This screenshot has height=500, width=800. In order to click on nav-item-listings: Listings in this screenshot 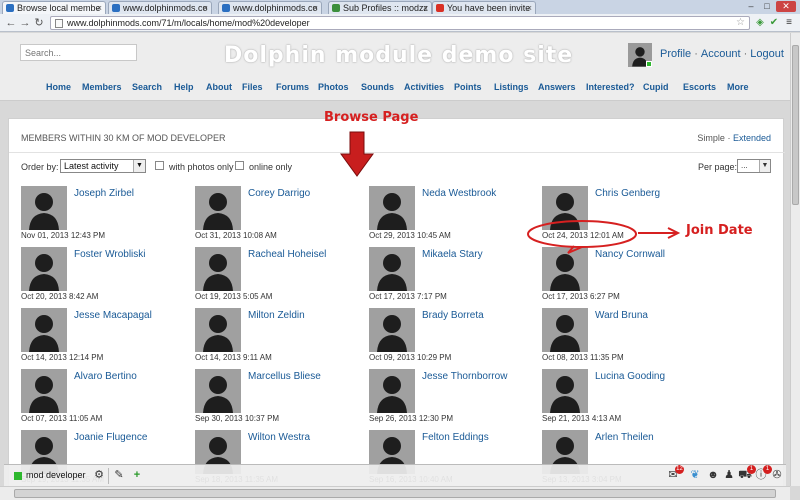, I will do `click(511, 87)`.